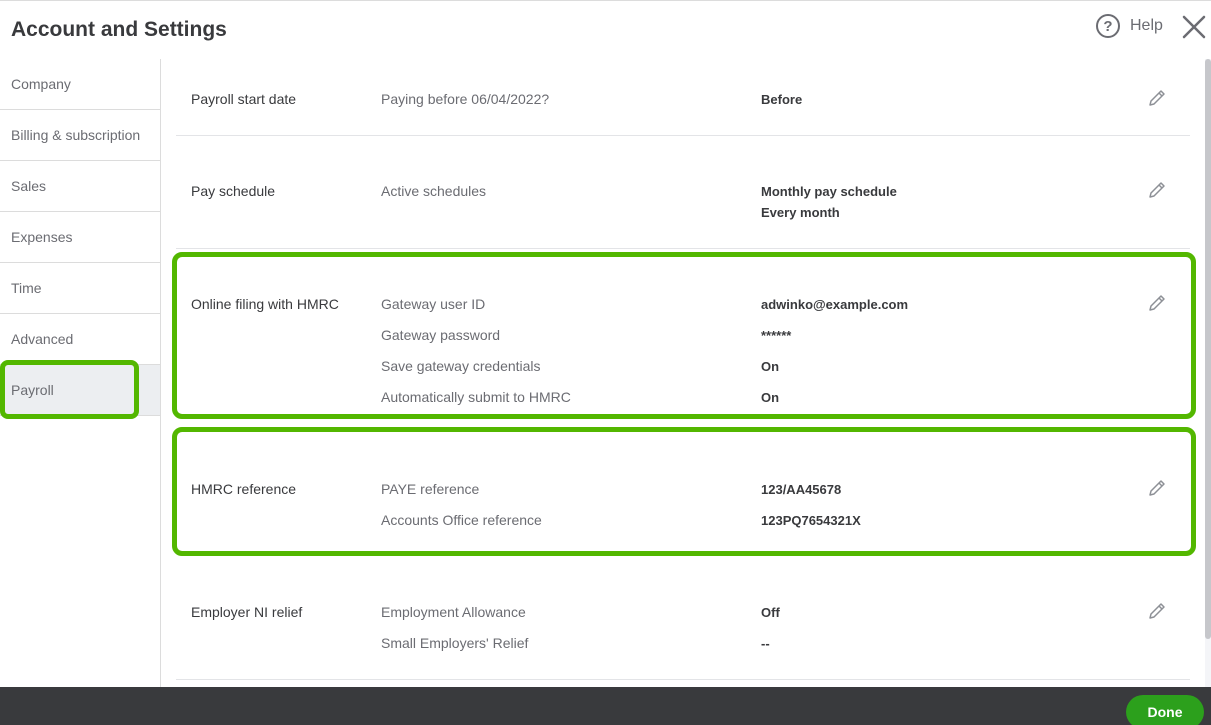  I want to click on field-label: Employment Allowance, so click(453, 612).